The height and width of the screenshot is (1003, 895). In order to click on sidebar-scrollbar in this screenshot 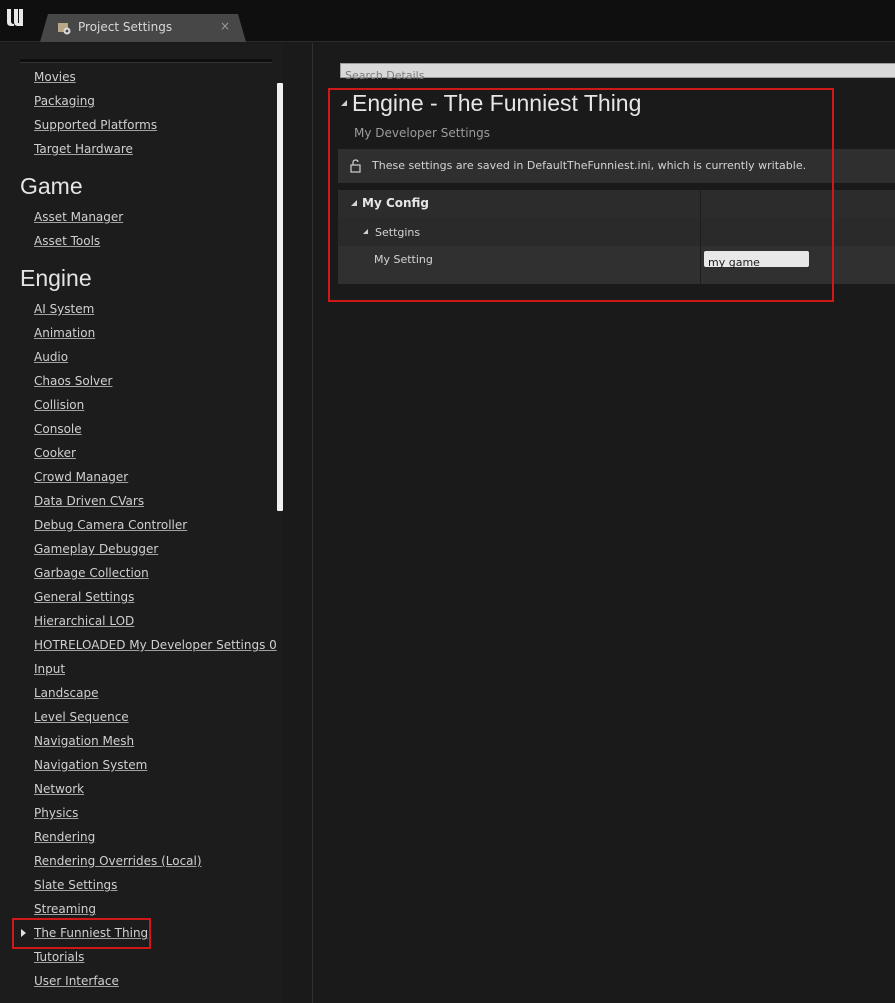, I will do `click(280, 297)`.